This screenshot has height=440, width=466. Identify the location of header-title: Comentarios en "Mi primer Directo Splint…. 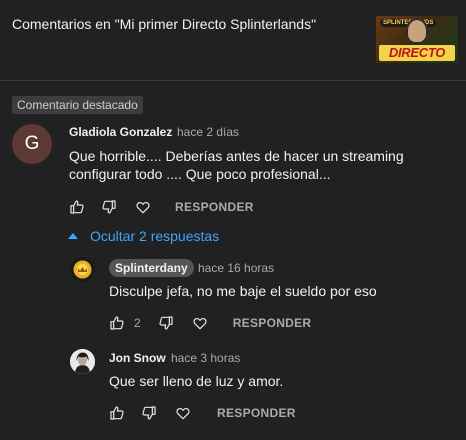
(164, 24).